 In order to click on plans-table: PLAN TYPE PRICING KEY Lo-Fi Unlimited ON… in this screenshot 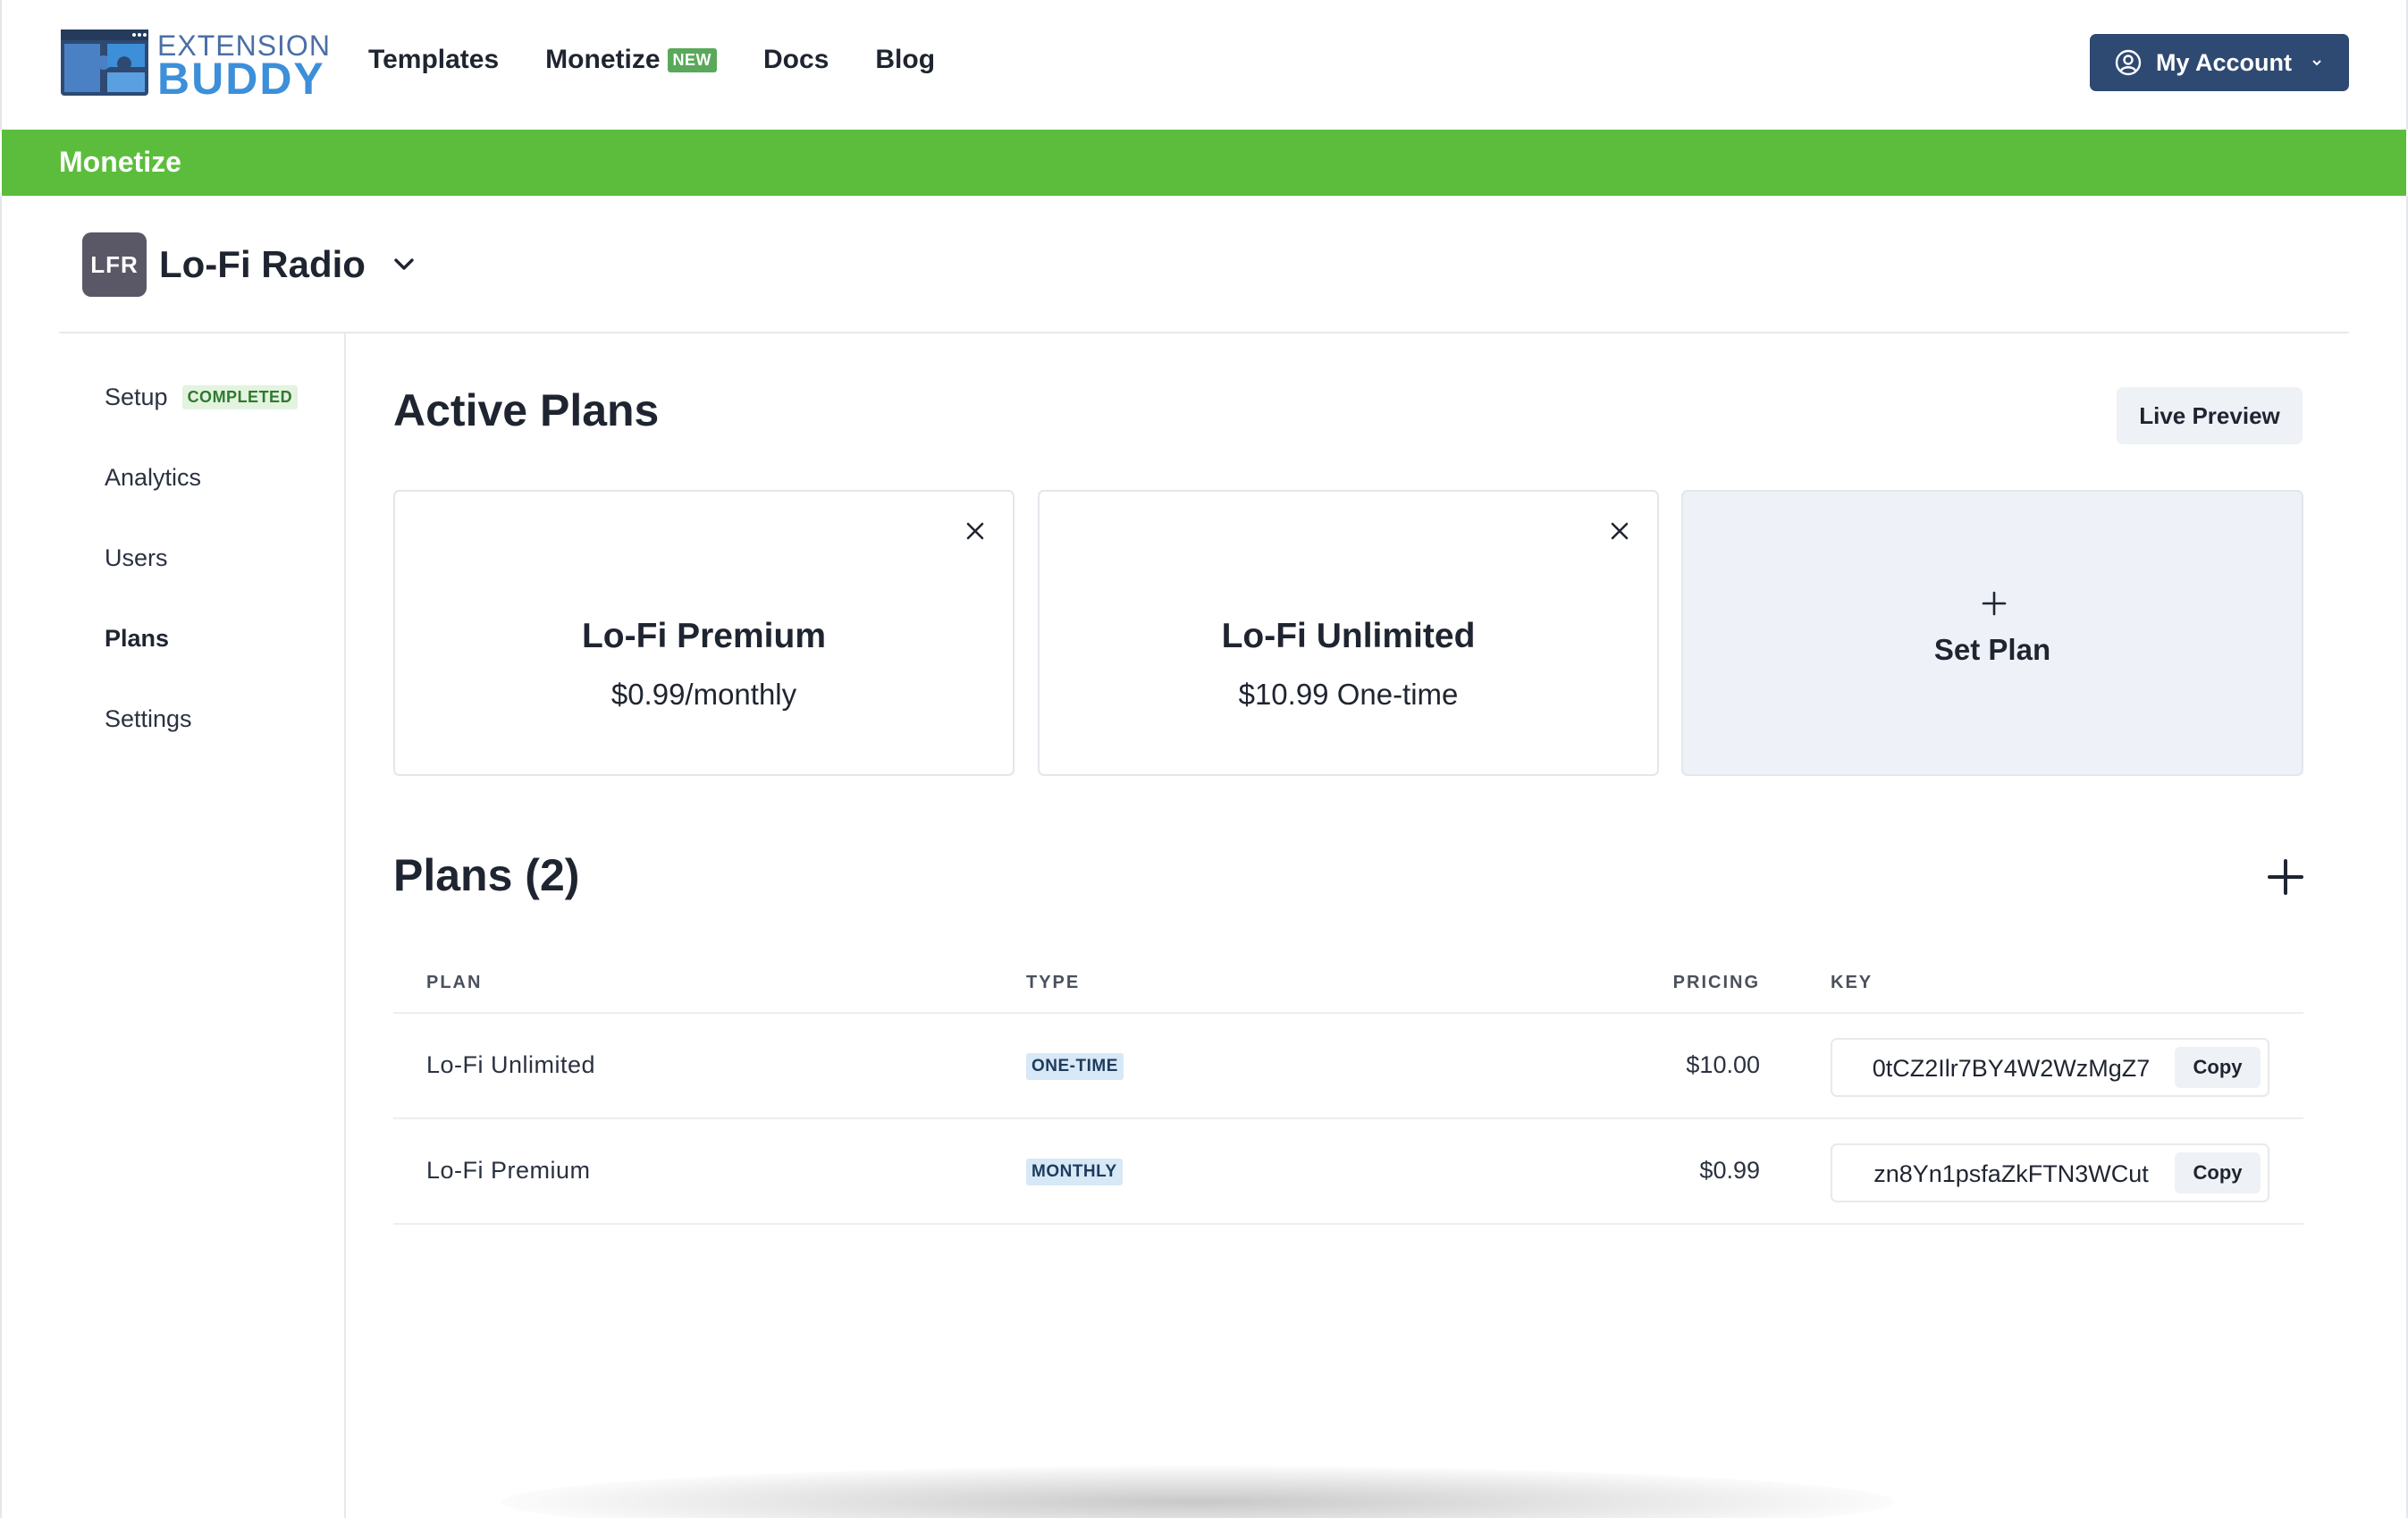, I will do `click(1348, 1092)`.